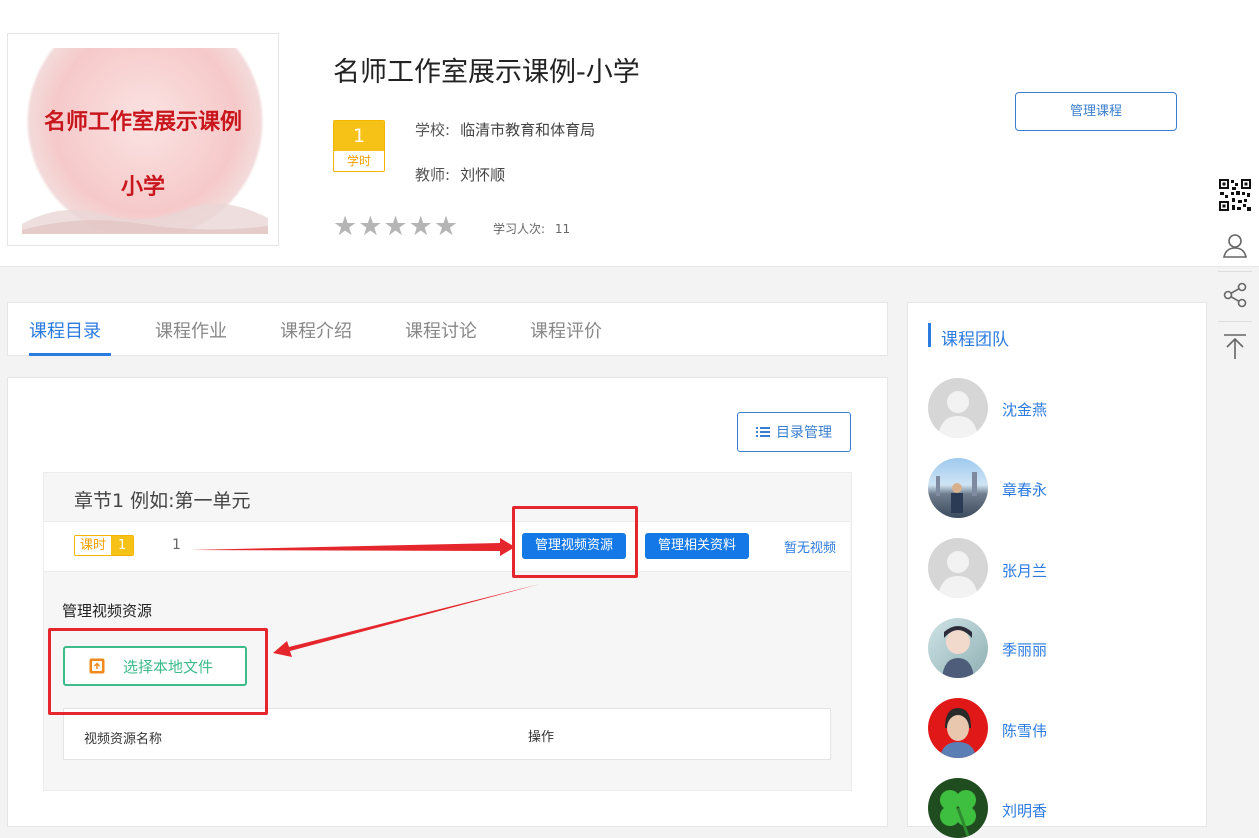 The height and width of the screenshot is (838, 1259). Describe the element at coordinates (975, 340) in the screenshot. I see `team-title: 课程团队` at that location.